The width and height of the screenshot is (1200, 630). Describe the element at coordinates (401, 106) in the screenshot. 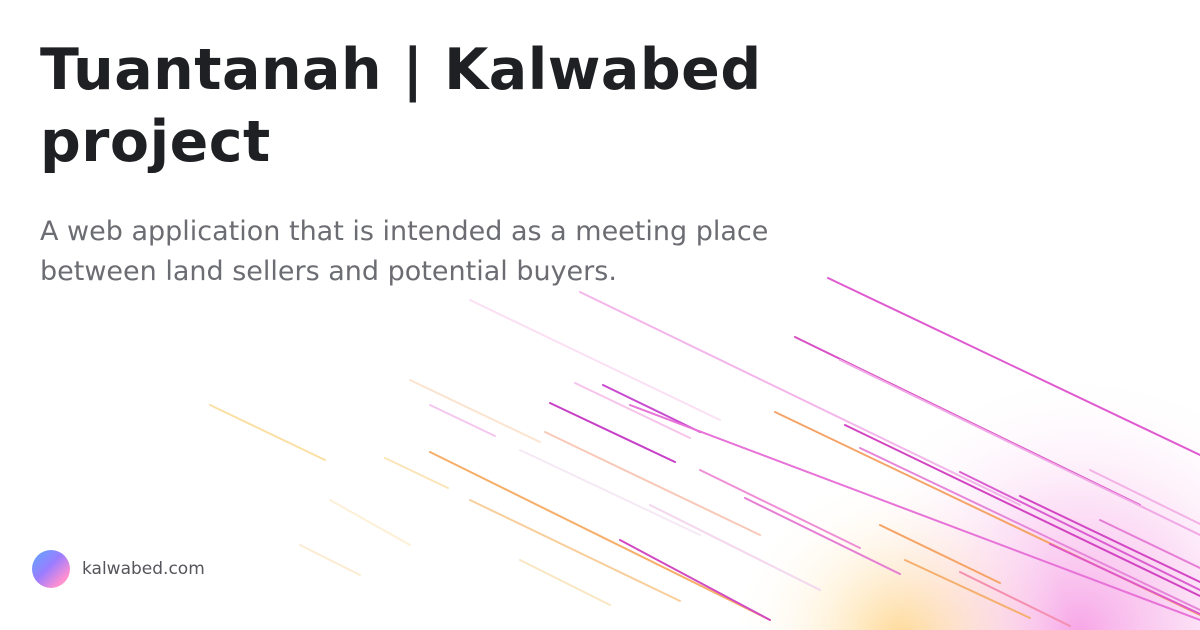

I see `page-title: Tuantanah | Kalwabed project` at that location.